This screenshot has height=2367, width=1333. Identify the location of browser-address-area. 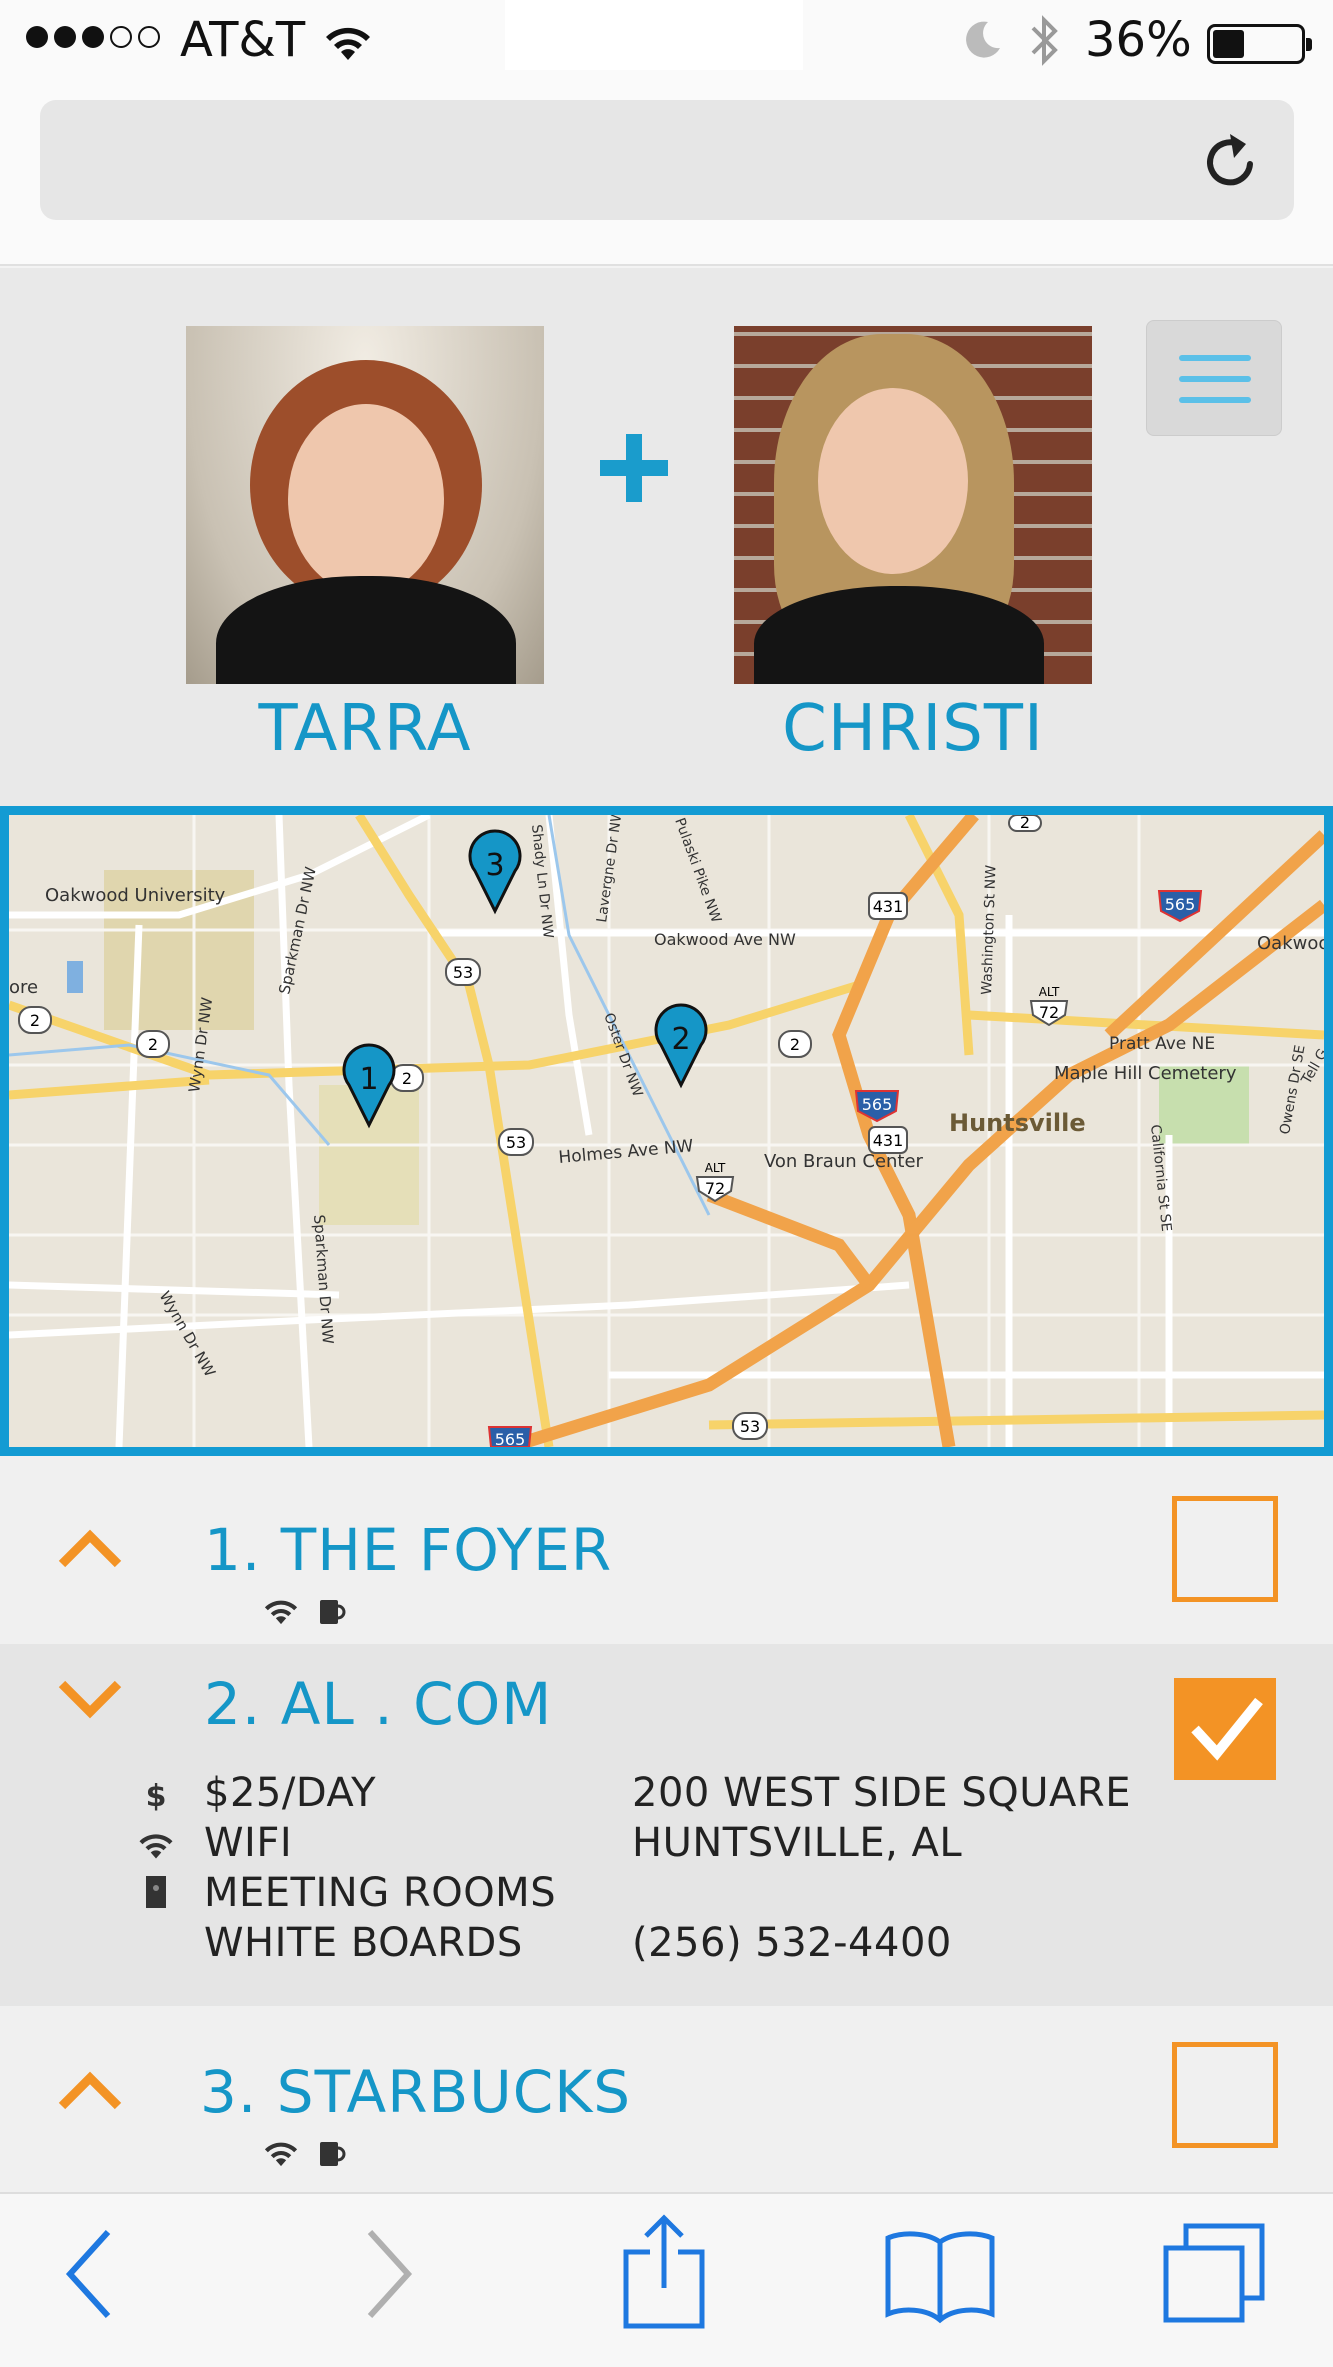
(666, 175).